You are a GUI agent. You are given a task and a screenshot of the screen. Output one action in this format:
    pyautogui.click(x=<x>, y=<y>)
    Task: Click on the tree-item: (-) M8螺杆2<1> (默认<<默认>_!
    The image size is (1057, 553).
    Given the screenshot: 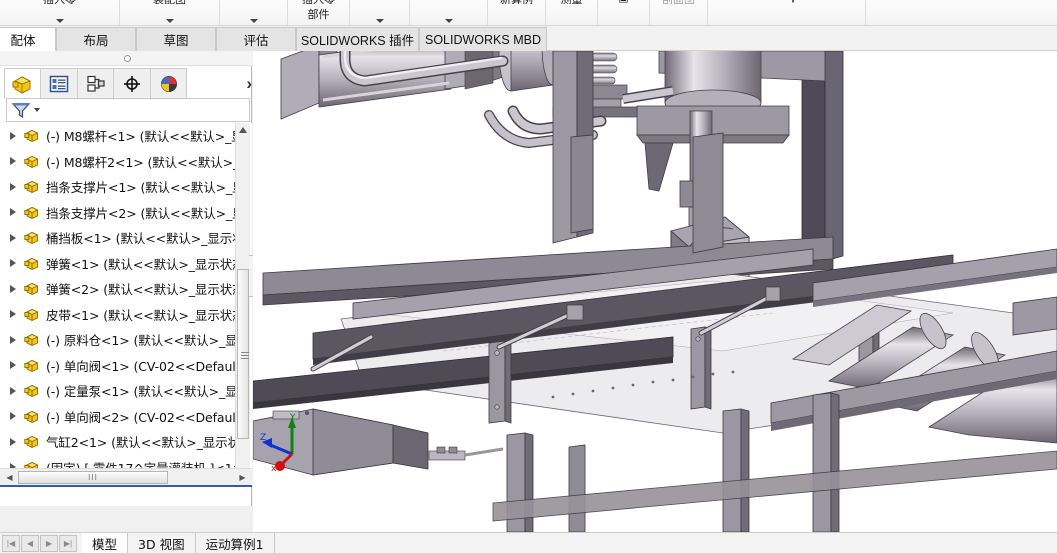 What is the action you would take?
    pyautogui.click(x=126, y=162)
    